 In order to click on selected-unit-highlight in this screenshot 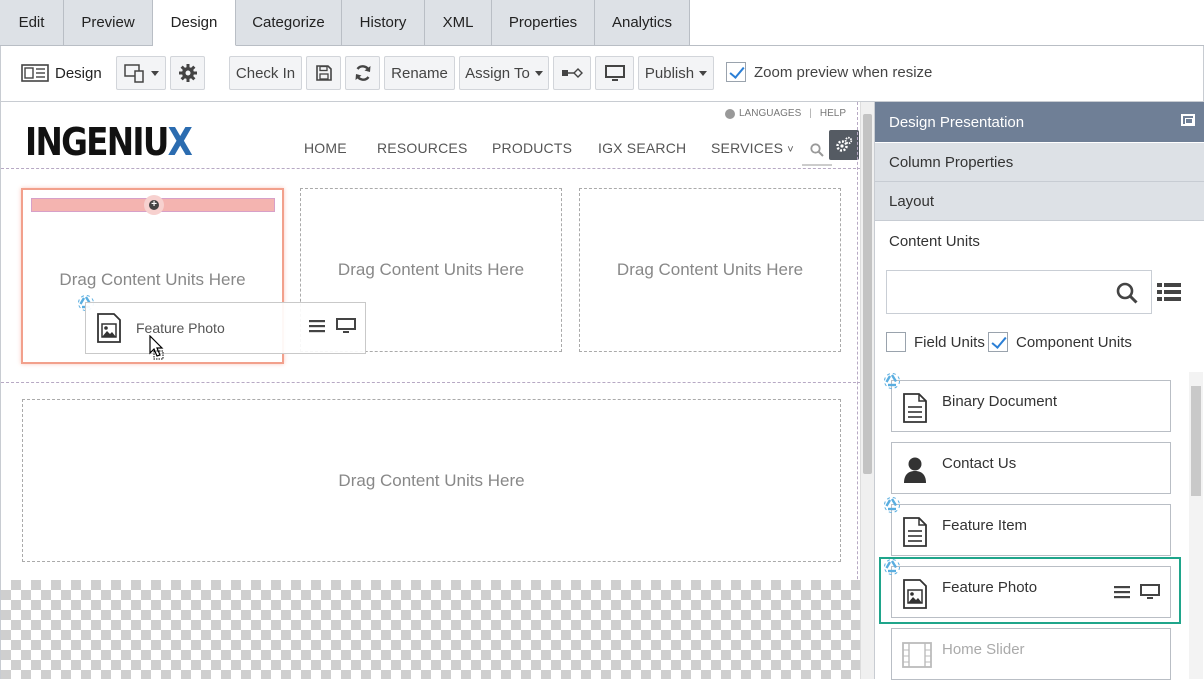, I will do `click(1030, 590)`.